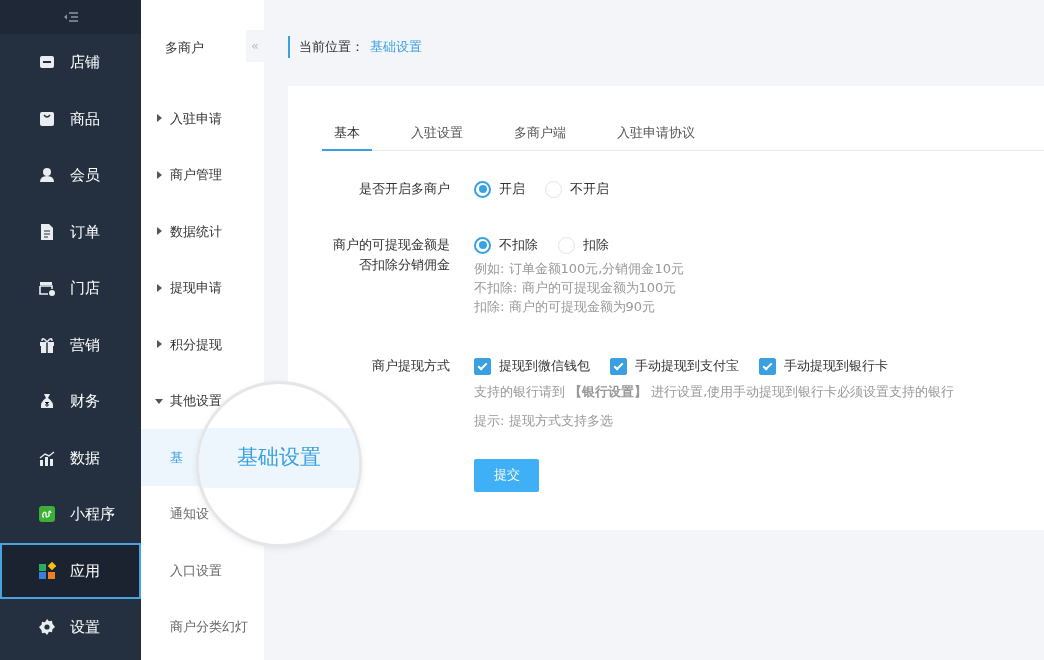  What do you see at coordinates (70, 175) in the screenshot?
I see `sidebar-item: 会员` at bounding box center [70, 175].